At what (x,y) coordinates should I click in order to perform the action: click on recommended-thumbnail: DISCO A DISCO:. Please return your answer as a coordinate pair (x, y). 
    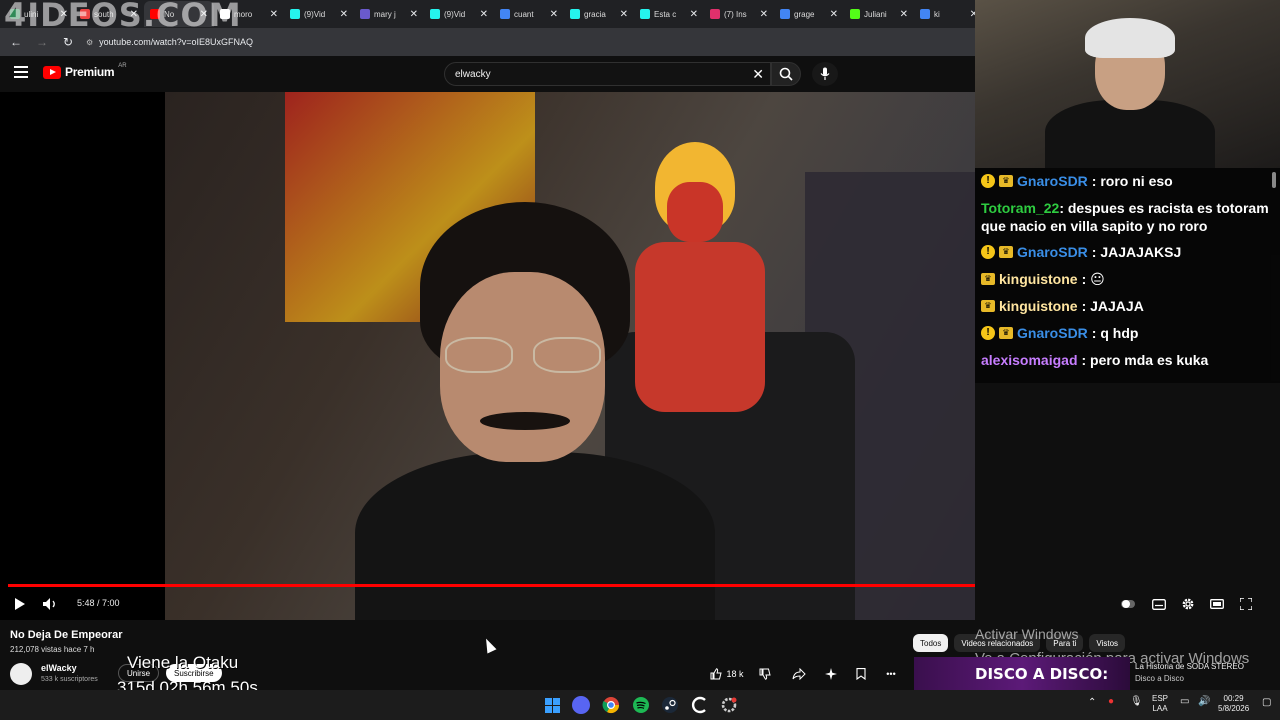
    Looking at the image, I should click on (1022, 673).